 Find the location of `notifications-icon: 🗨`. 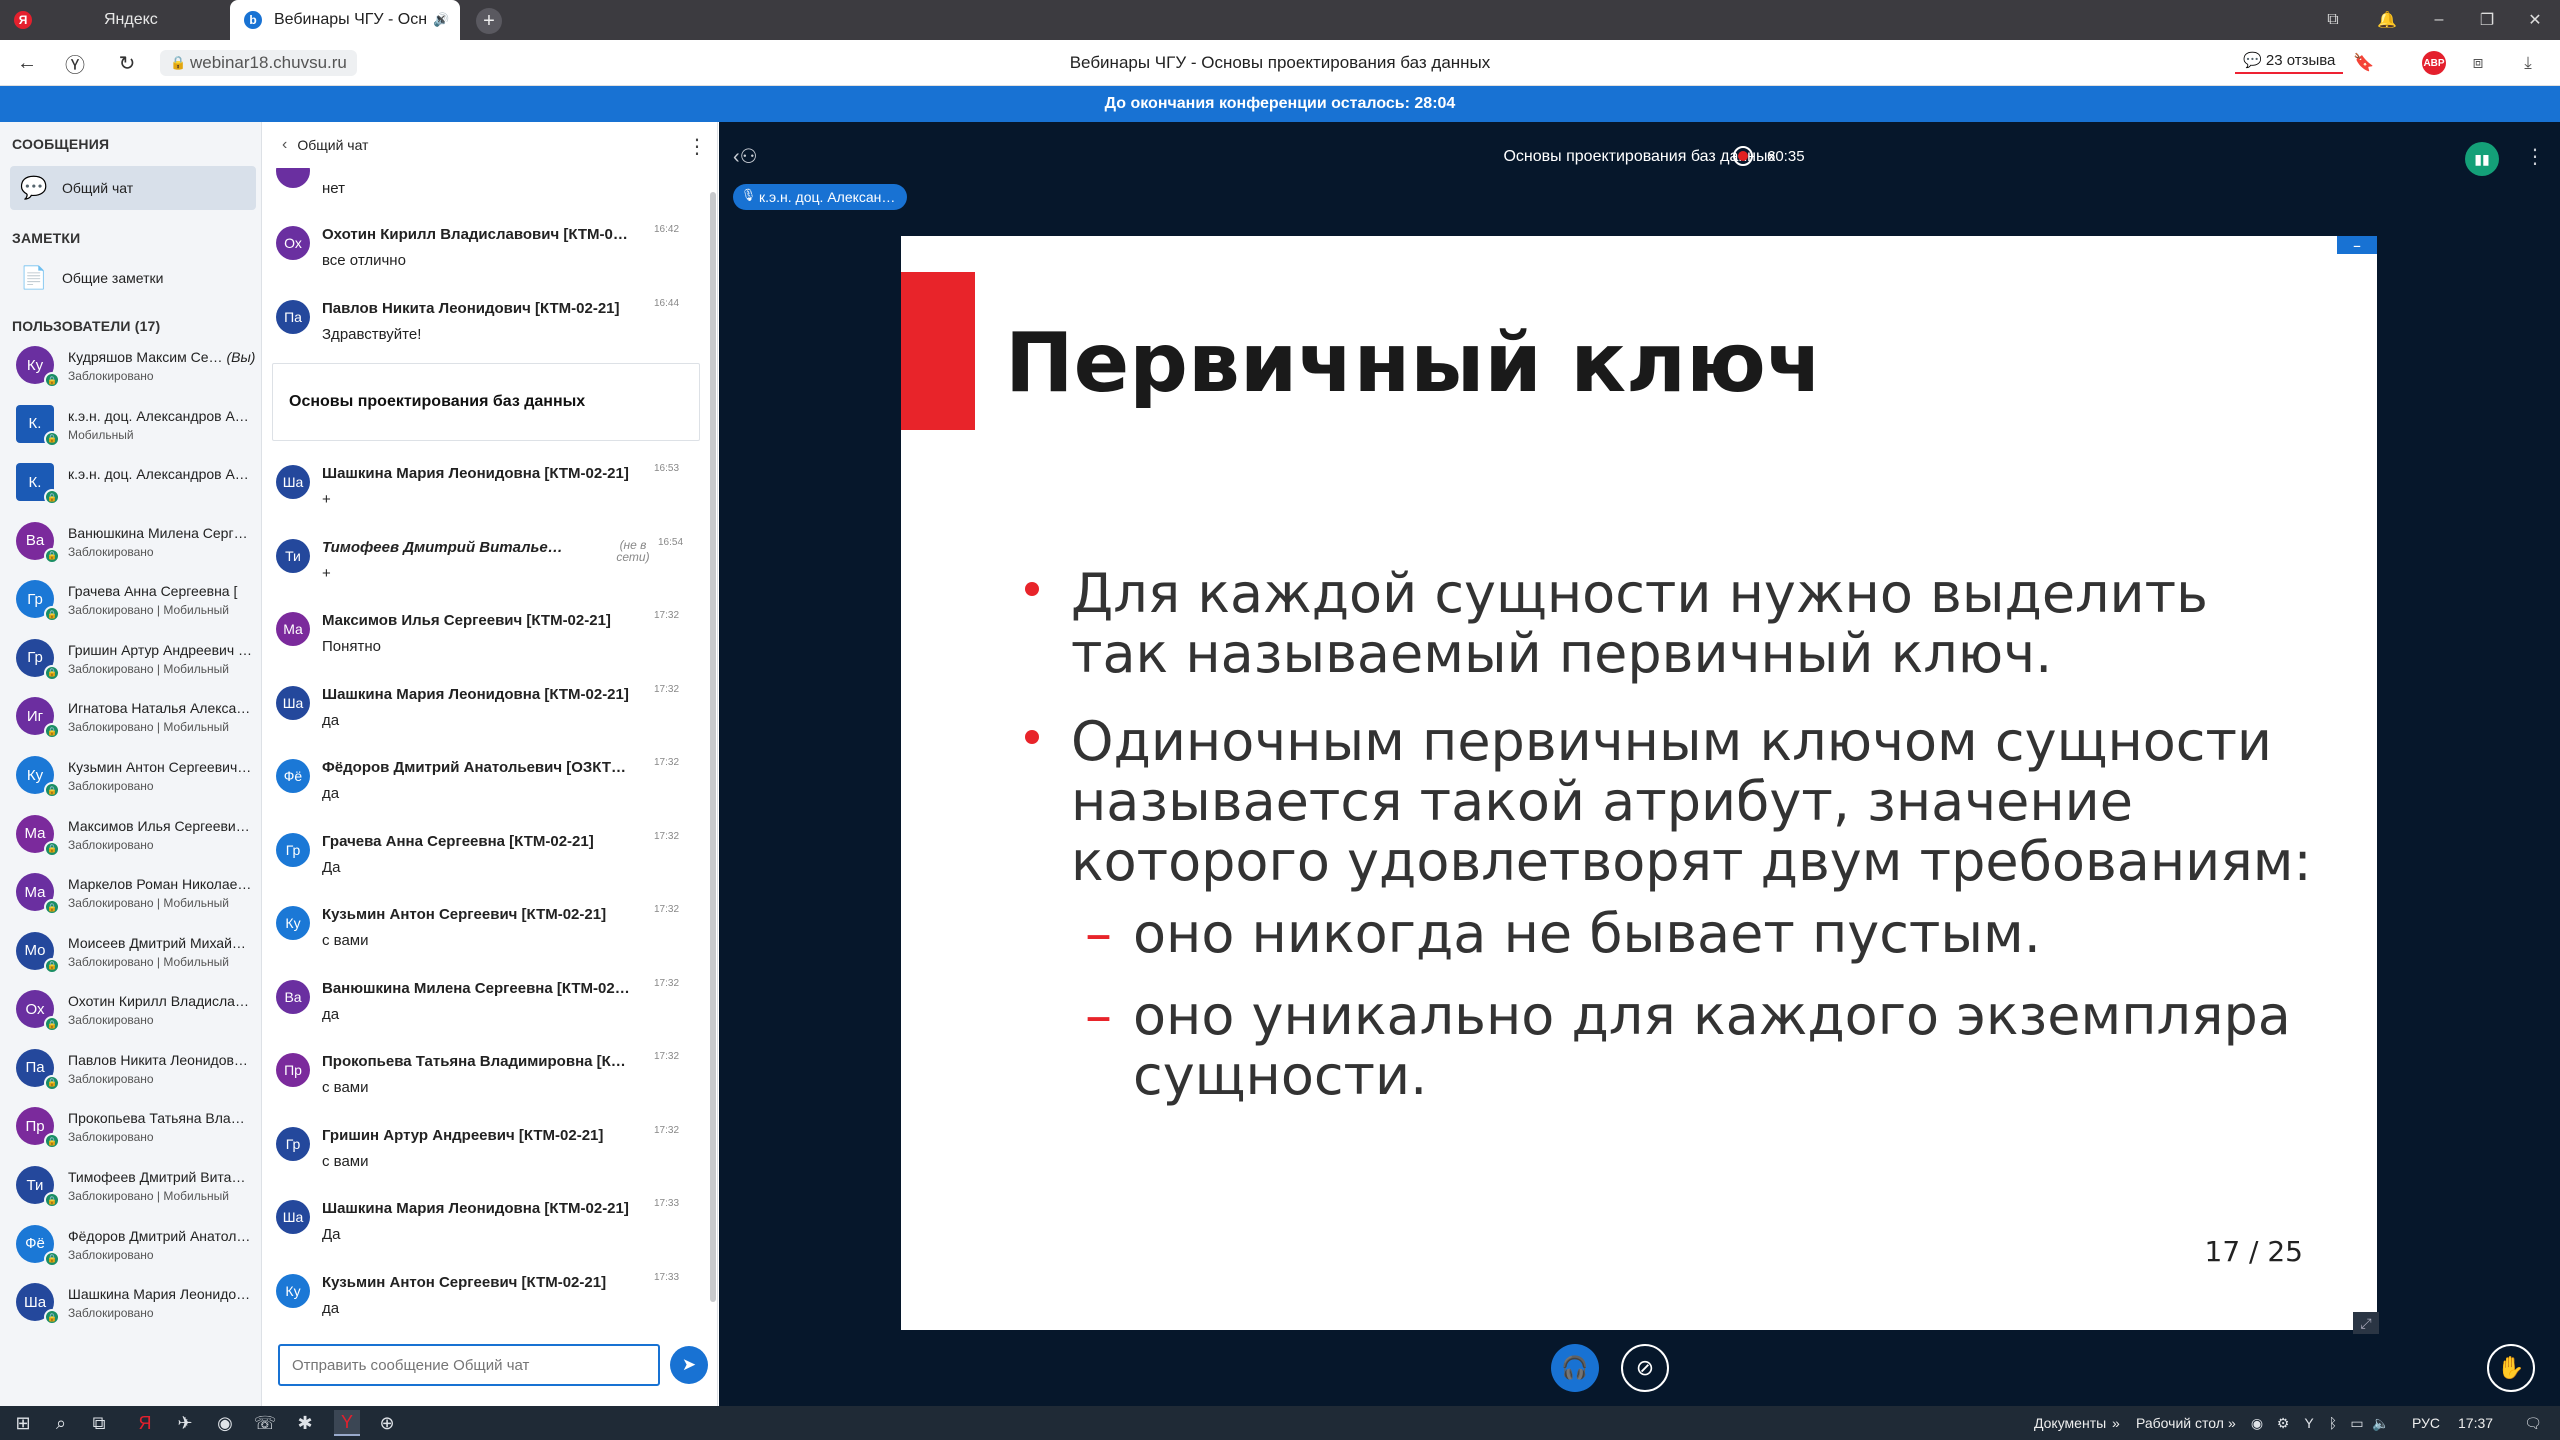

notifications-icon: 🗨 is located at coordinates (2533, 1423).